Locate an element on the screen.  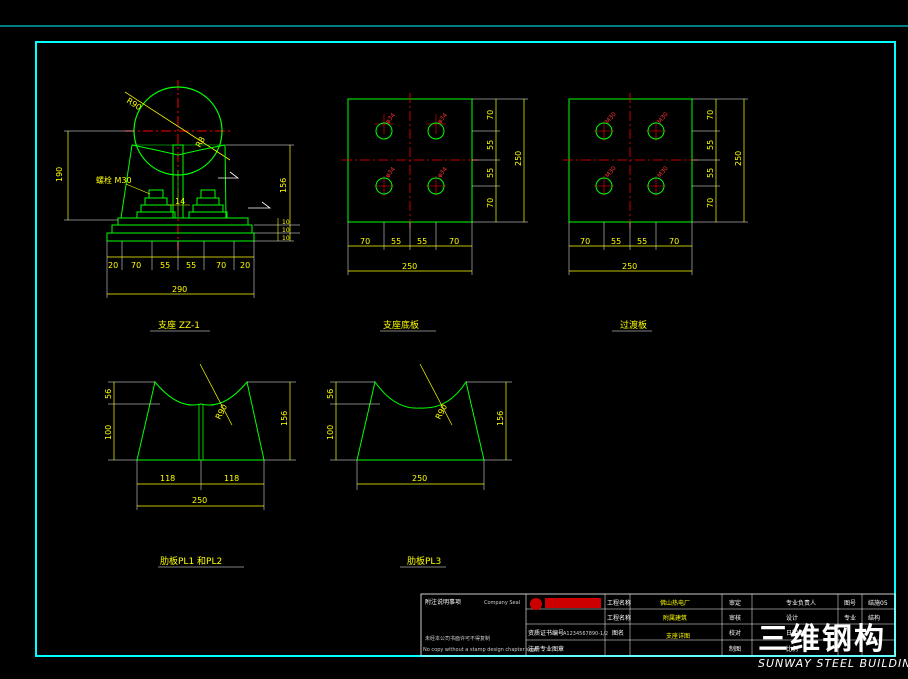
view5-title: 肋板PL3 is located at coordinates (424, 561).